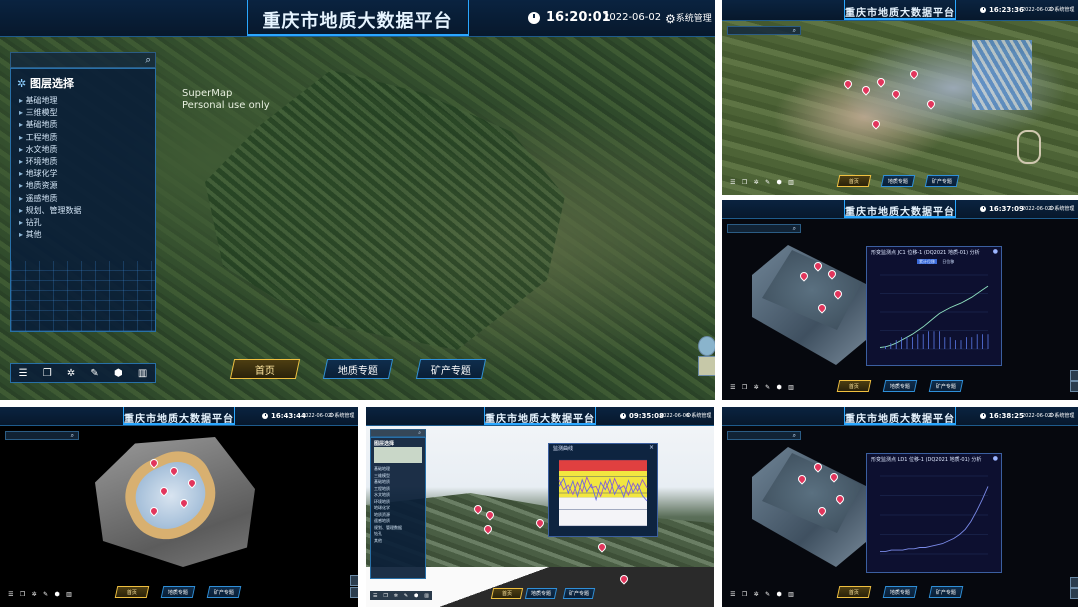 This screenshot has height=607, width=1080. Describe the element at coordinates (50, 150) in the screenshot. I see `layer-item: ▸ 水文地质` at that location.